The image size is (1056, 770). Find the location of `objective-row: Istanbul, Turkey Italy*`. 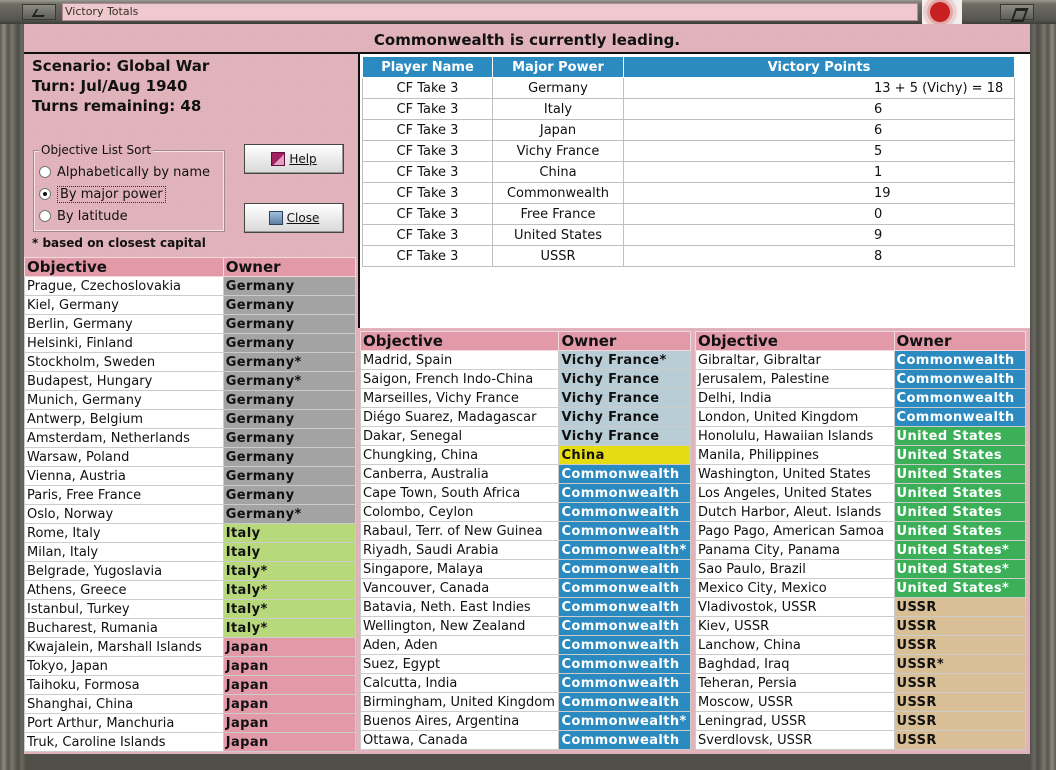

objective-row: Istanbul, Turkey Italy* is located at coordinates (190, 609).